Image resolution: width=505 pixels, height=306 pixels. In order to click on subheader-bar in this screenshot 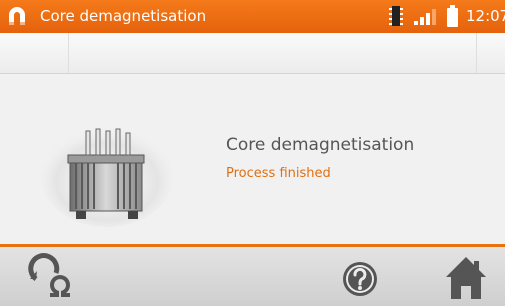, I will do `click(252, 53)`.